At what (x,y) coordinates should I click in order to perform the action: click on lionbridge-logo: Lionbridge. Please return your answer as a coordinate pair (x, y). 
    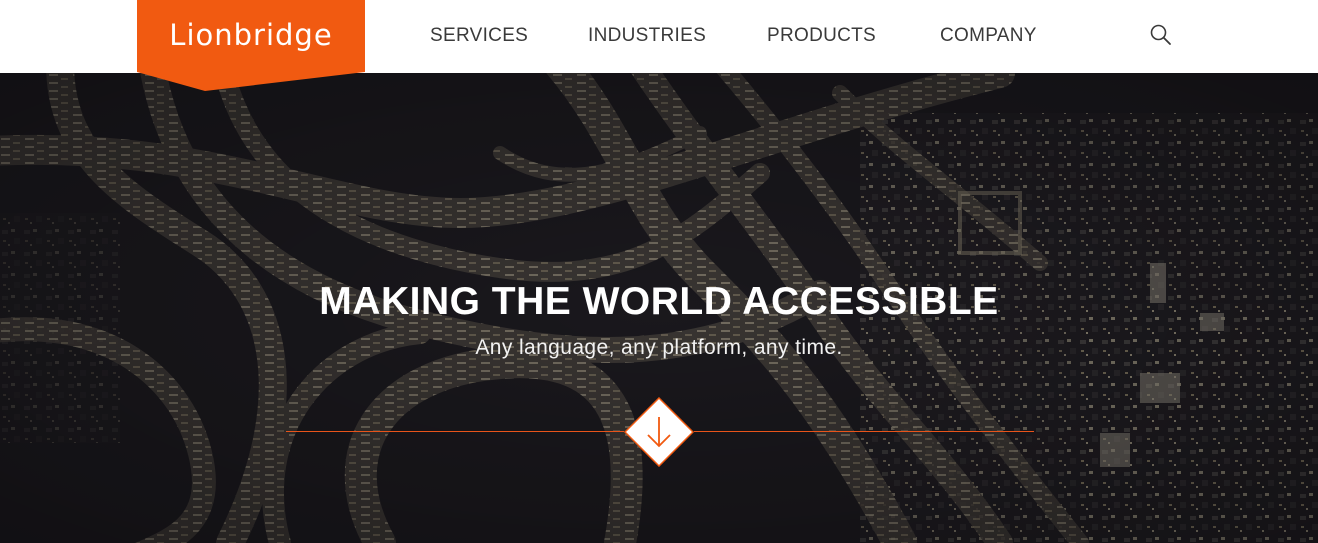
    Looking at the image, I should click on (251, 45).